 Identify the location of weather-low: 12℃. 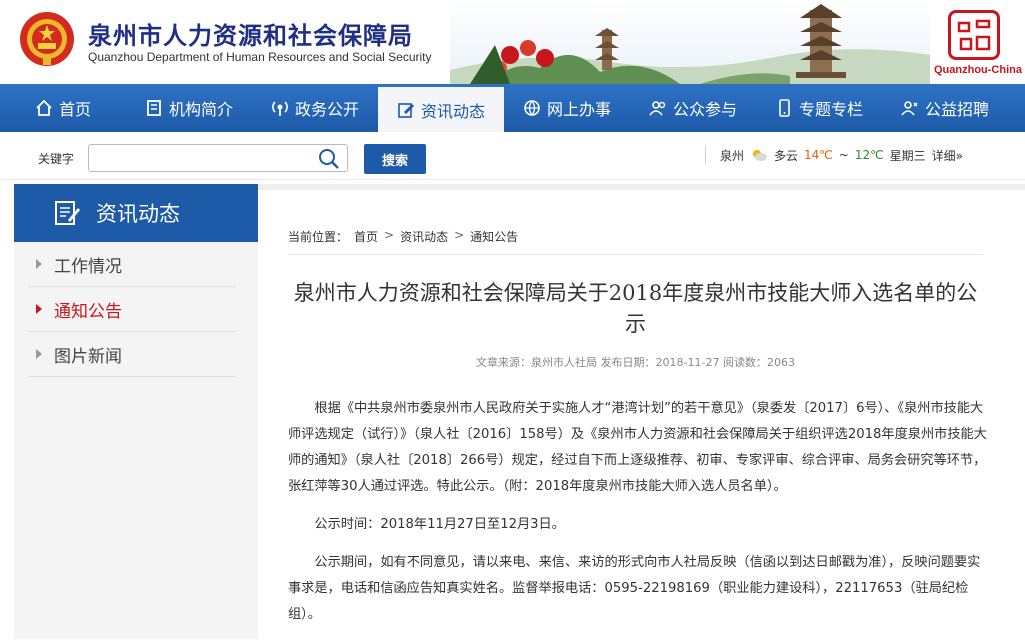
(869, 155).